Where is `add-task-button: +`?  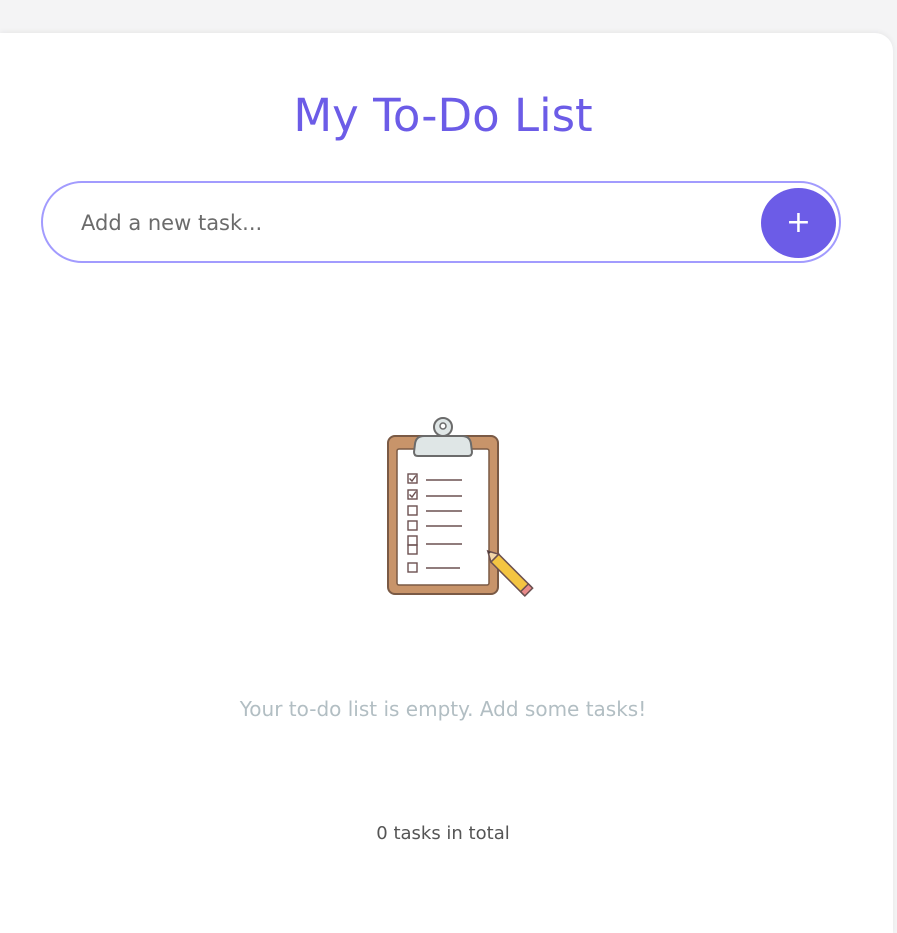
add-task-button: + is located at coordinates (798, 223).